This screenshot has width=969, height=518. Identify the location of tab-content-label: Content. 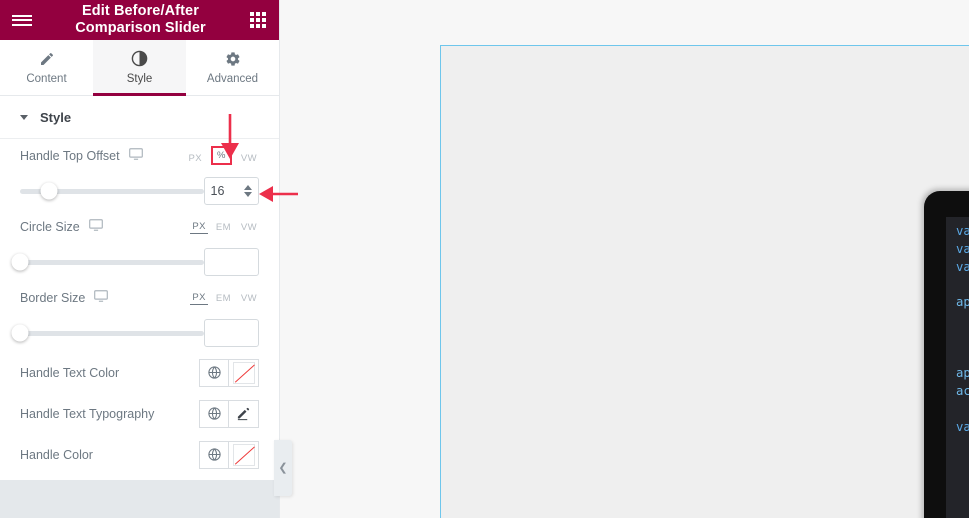
(46, 78).